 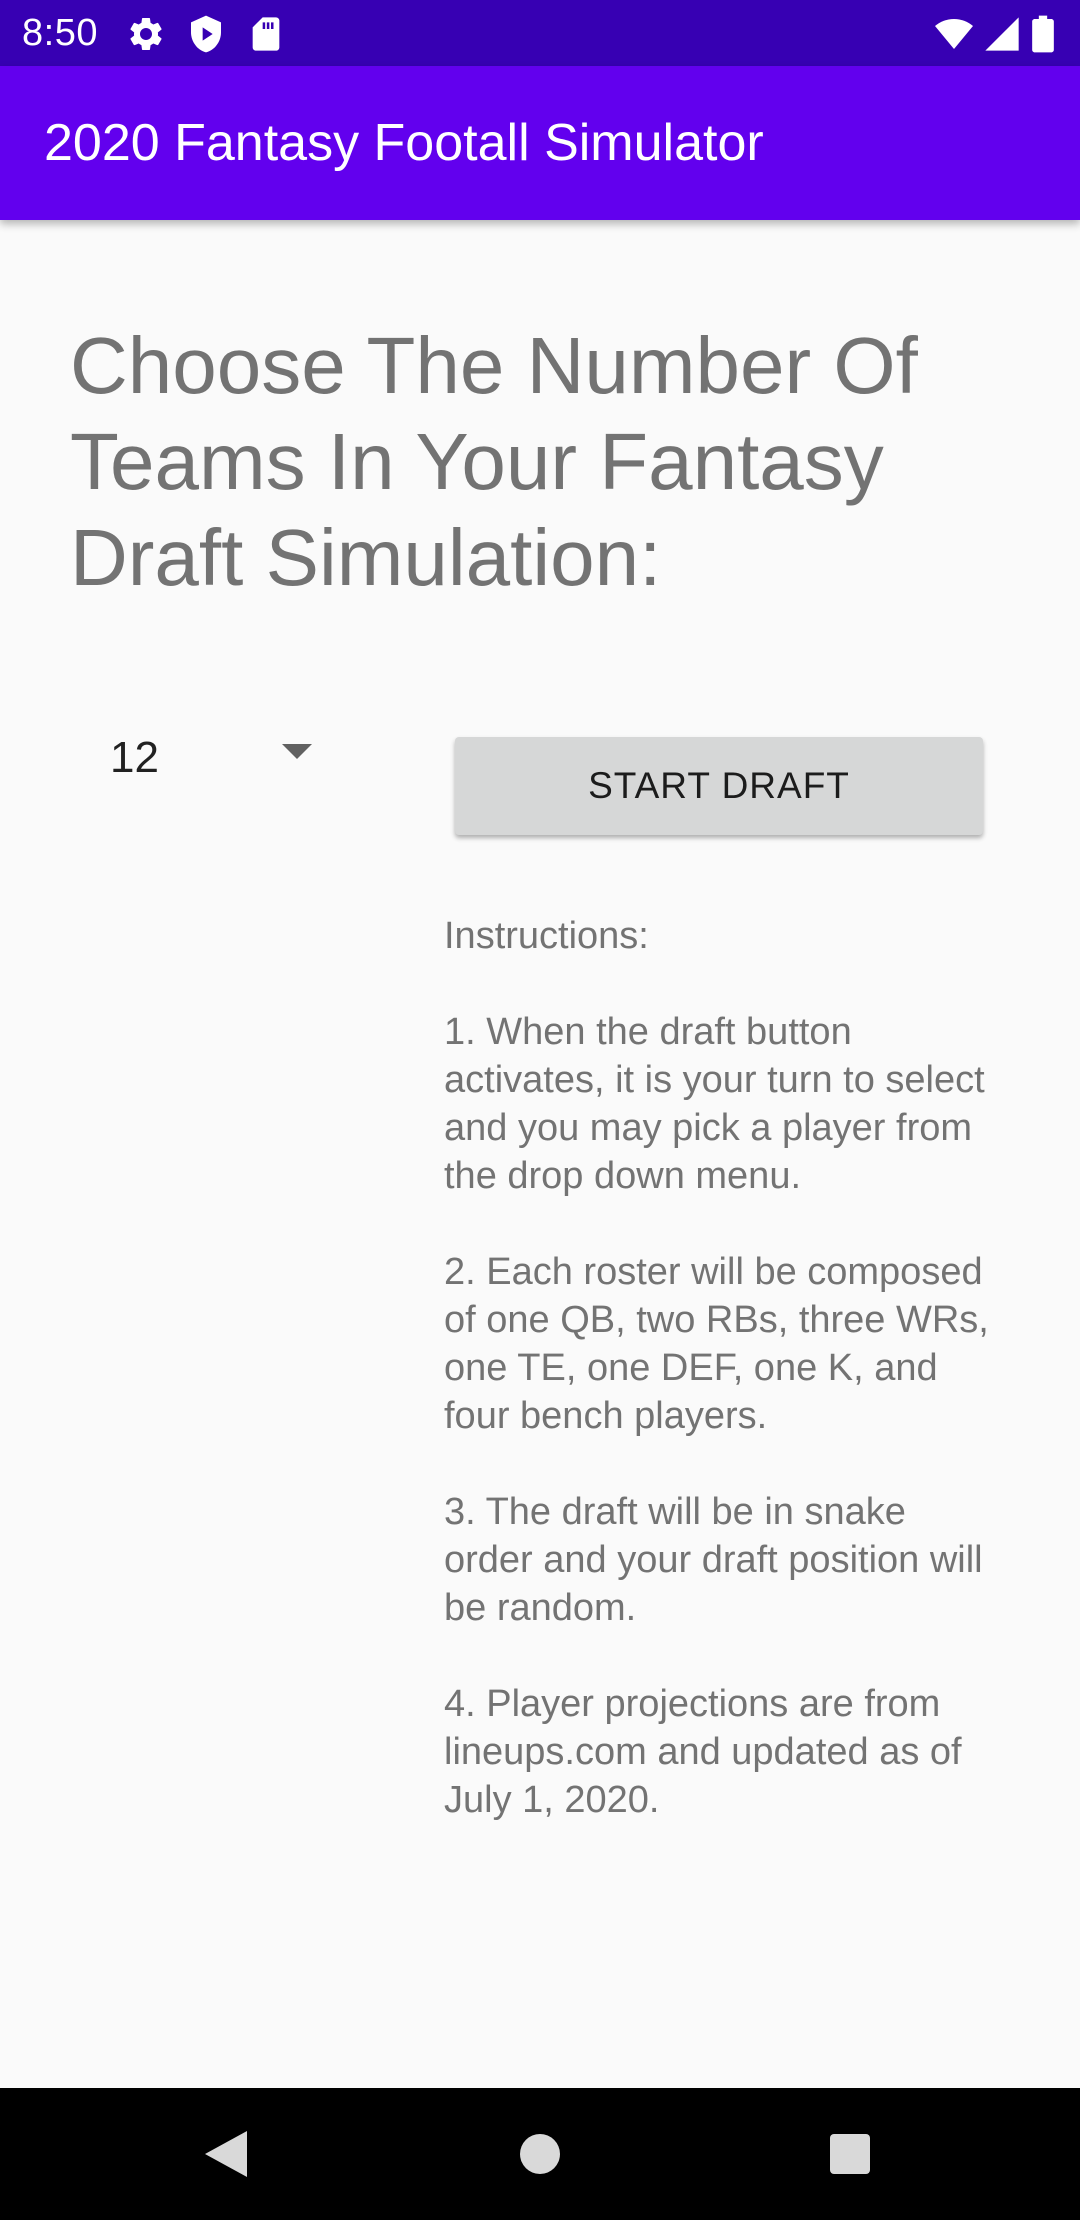 I want to click on instructions-title: Instructions:, so click(x=546, y=936).